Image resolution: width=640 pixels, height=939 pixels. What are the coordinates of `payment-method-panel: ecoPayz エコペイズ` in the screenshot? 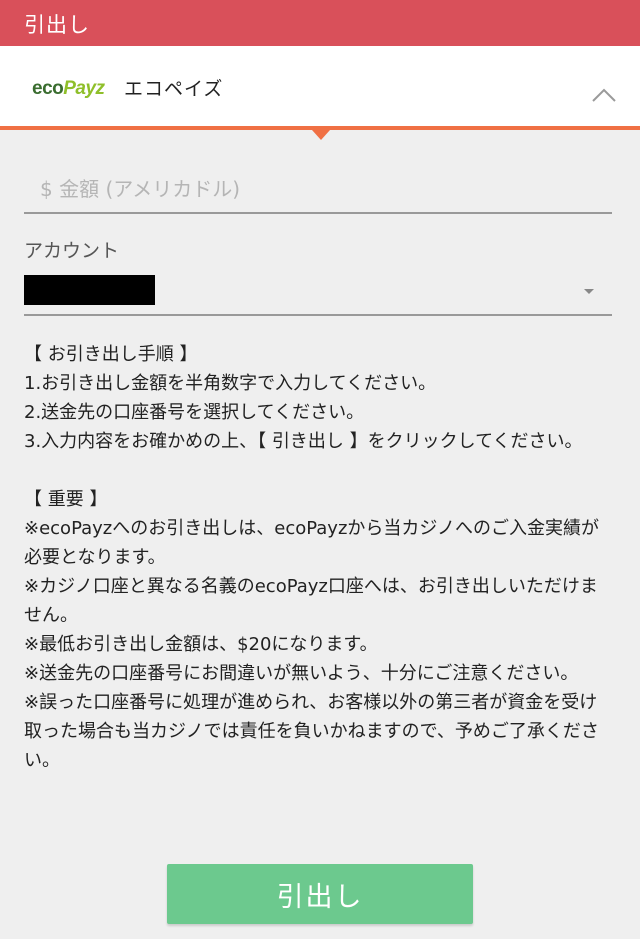 It's located at (320, 93).